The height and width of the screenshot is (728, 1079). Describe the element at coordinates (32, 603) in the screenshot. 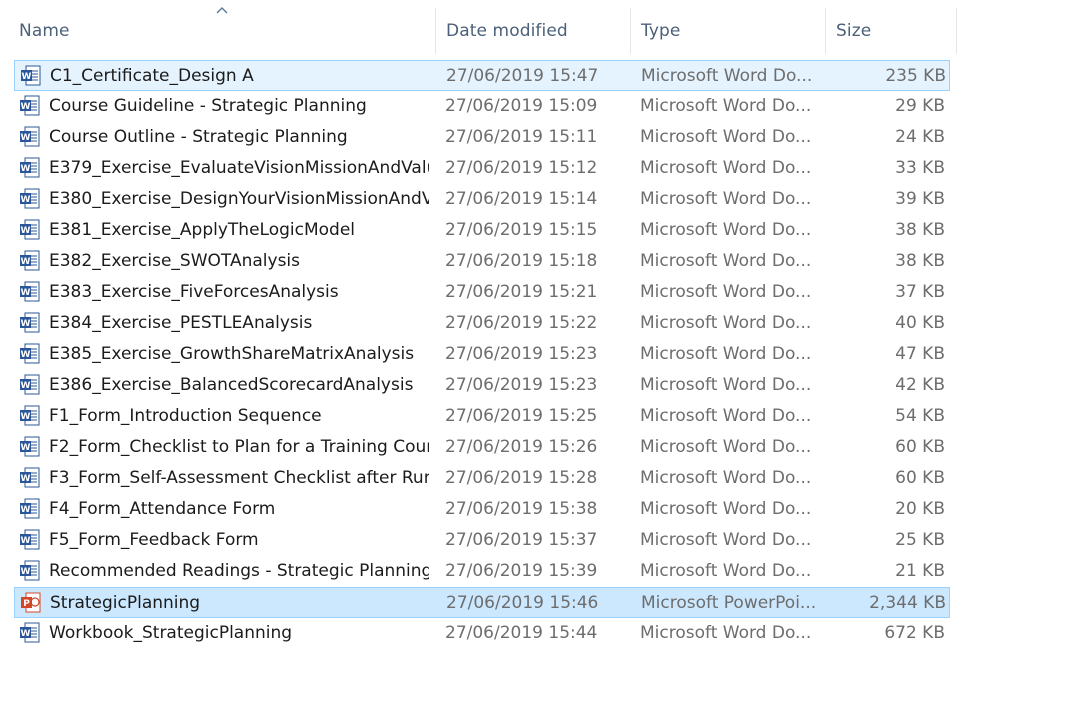

I see `powerpoint-presentation-icon: P` at that location.